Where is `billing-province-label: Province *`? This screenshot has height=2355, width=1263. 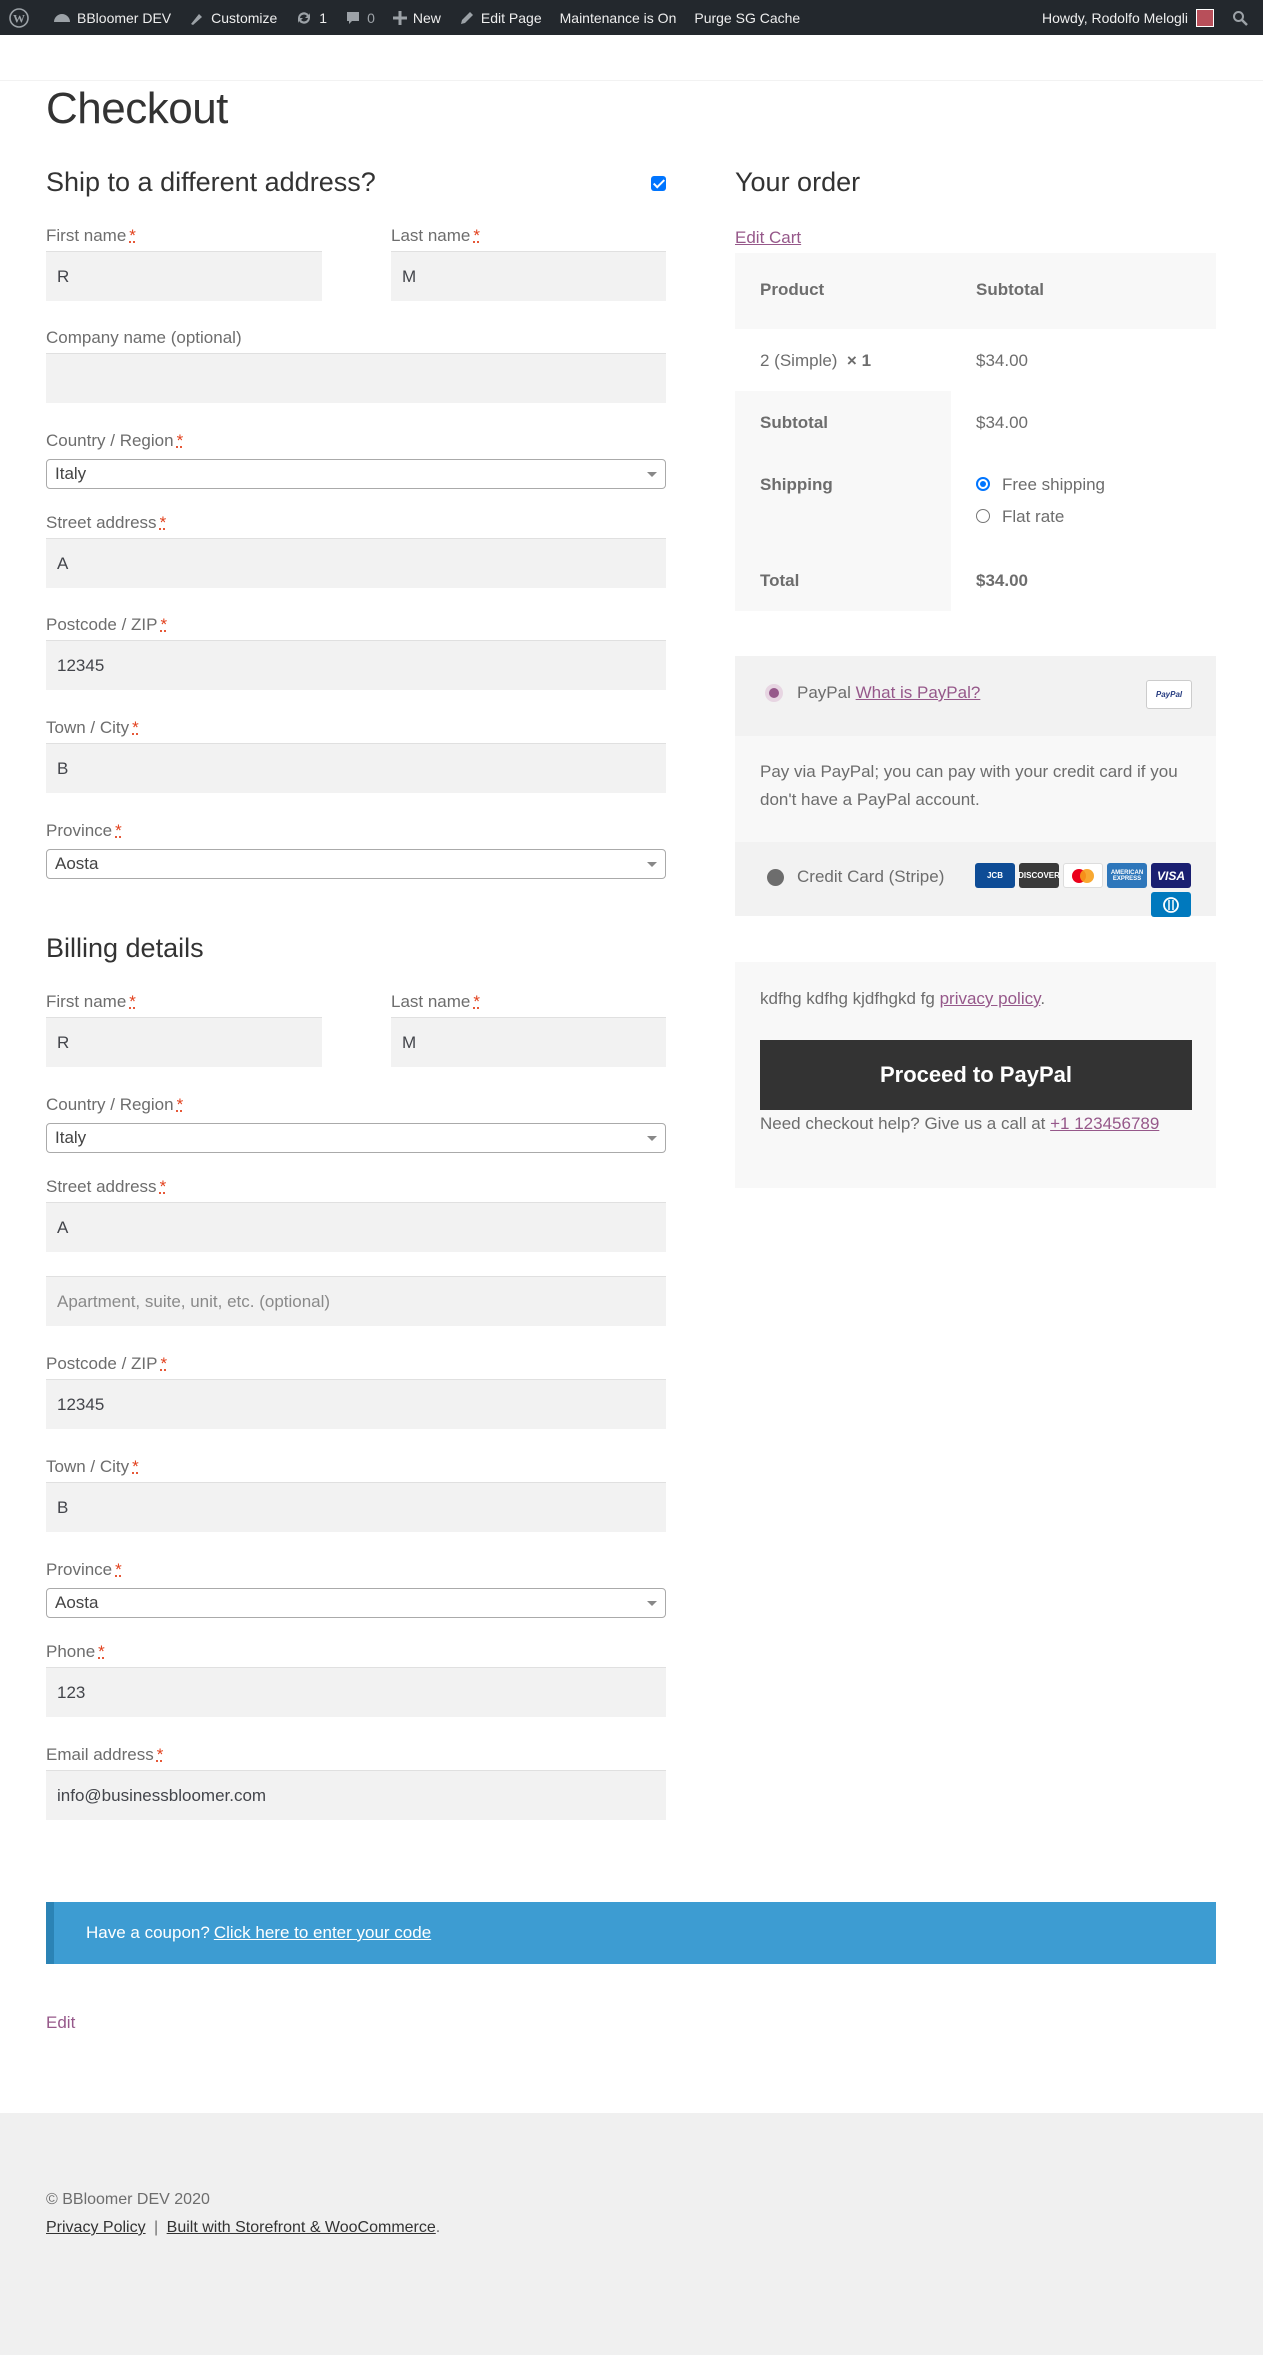
billing-province-label: Province * is located at coordinates (84, 1569).